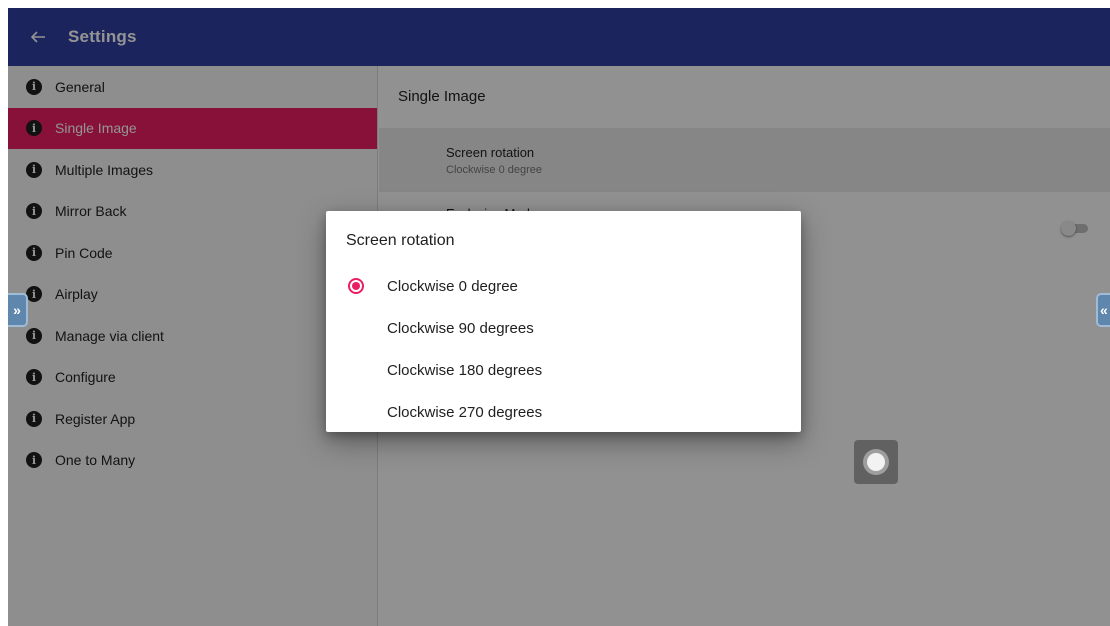 This screenshot has width=1110, height=626. Describe the element at coordinates (563, 370) in the screenshot. I see `rotation-option-180: Clockwise 180 degrees` at that location.